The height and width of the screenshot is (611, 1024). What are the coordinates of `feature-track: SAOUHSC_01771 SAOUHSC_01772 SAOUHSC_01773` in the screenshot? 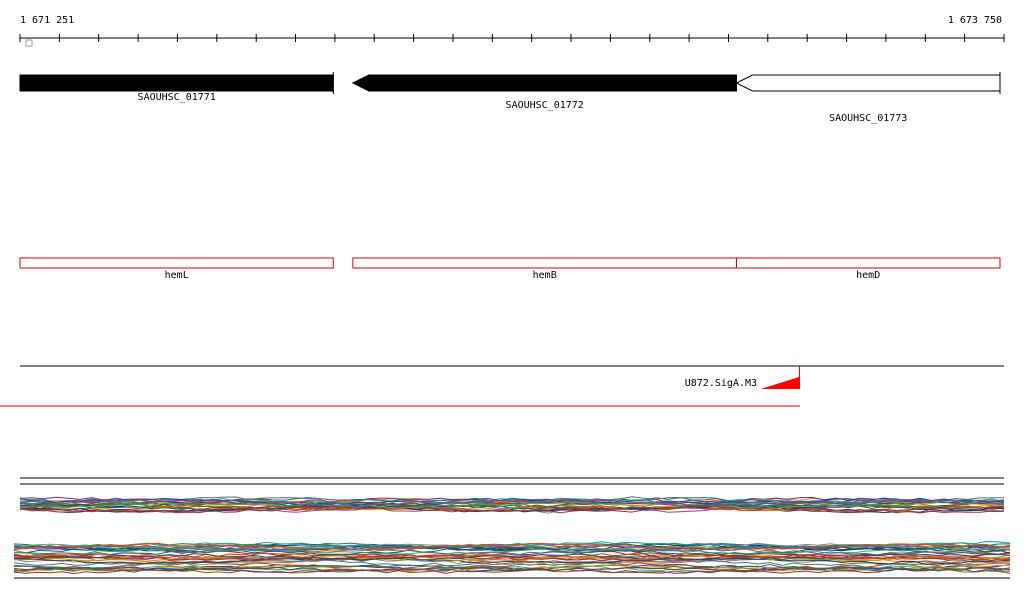 It's located at (510, 98).